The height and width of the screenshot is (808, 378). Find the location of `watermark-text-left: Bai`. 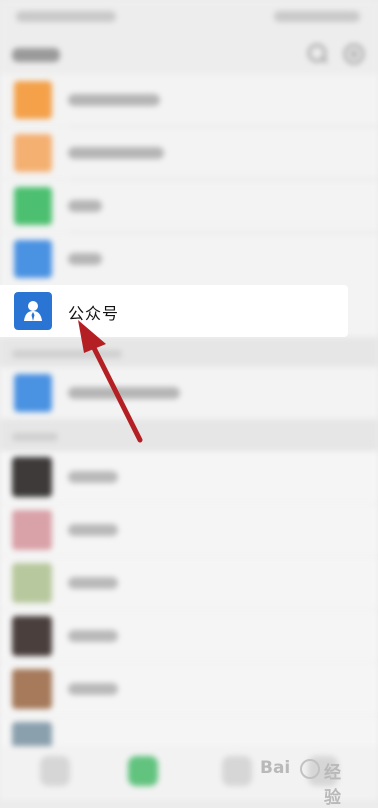

watermark-text-left: Bai is located at coordinates (275, 768).